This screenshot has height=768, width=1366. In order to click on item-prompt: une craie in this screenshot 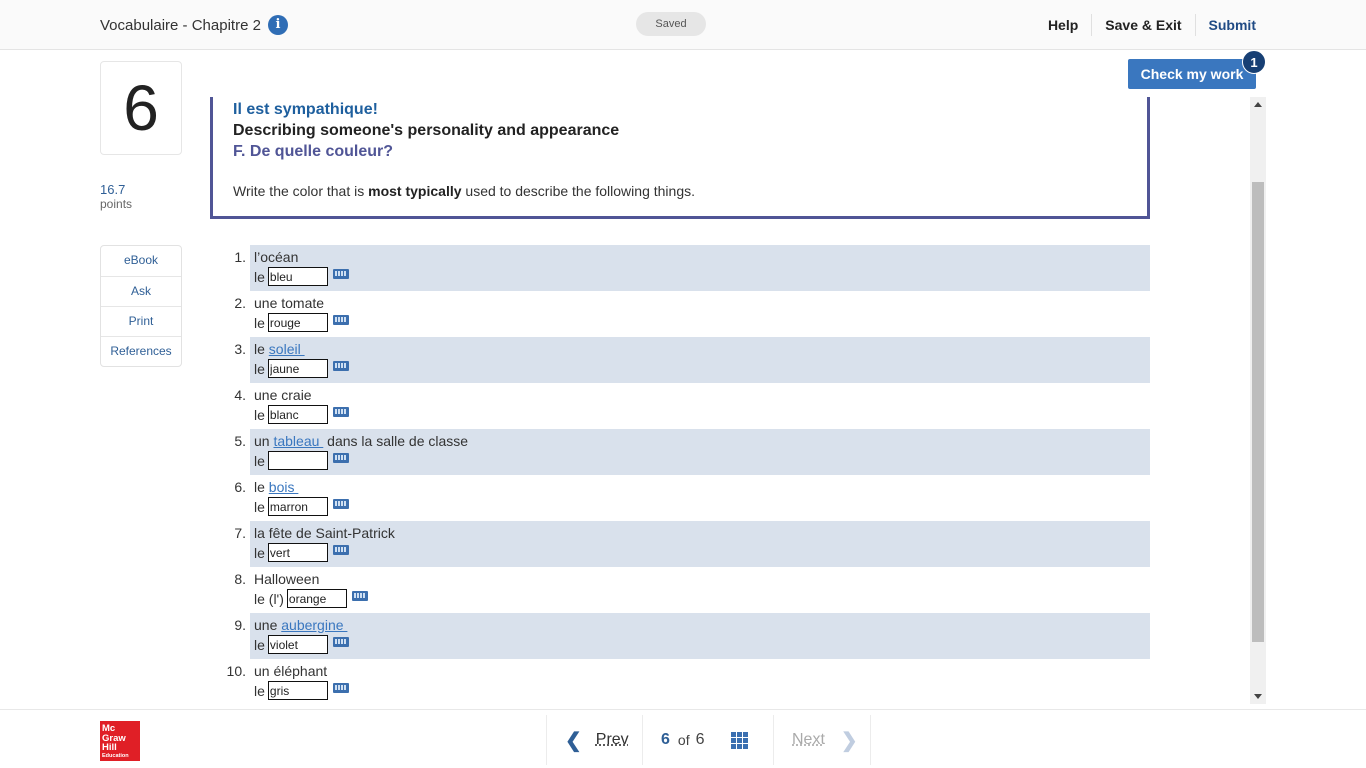, I will do `click(283, 395)`.